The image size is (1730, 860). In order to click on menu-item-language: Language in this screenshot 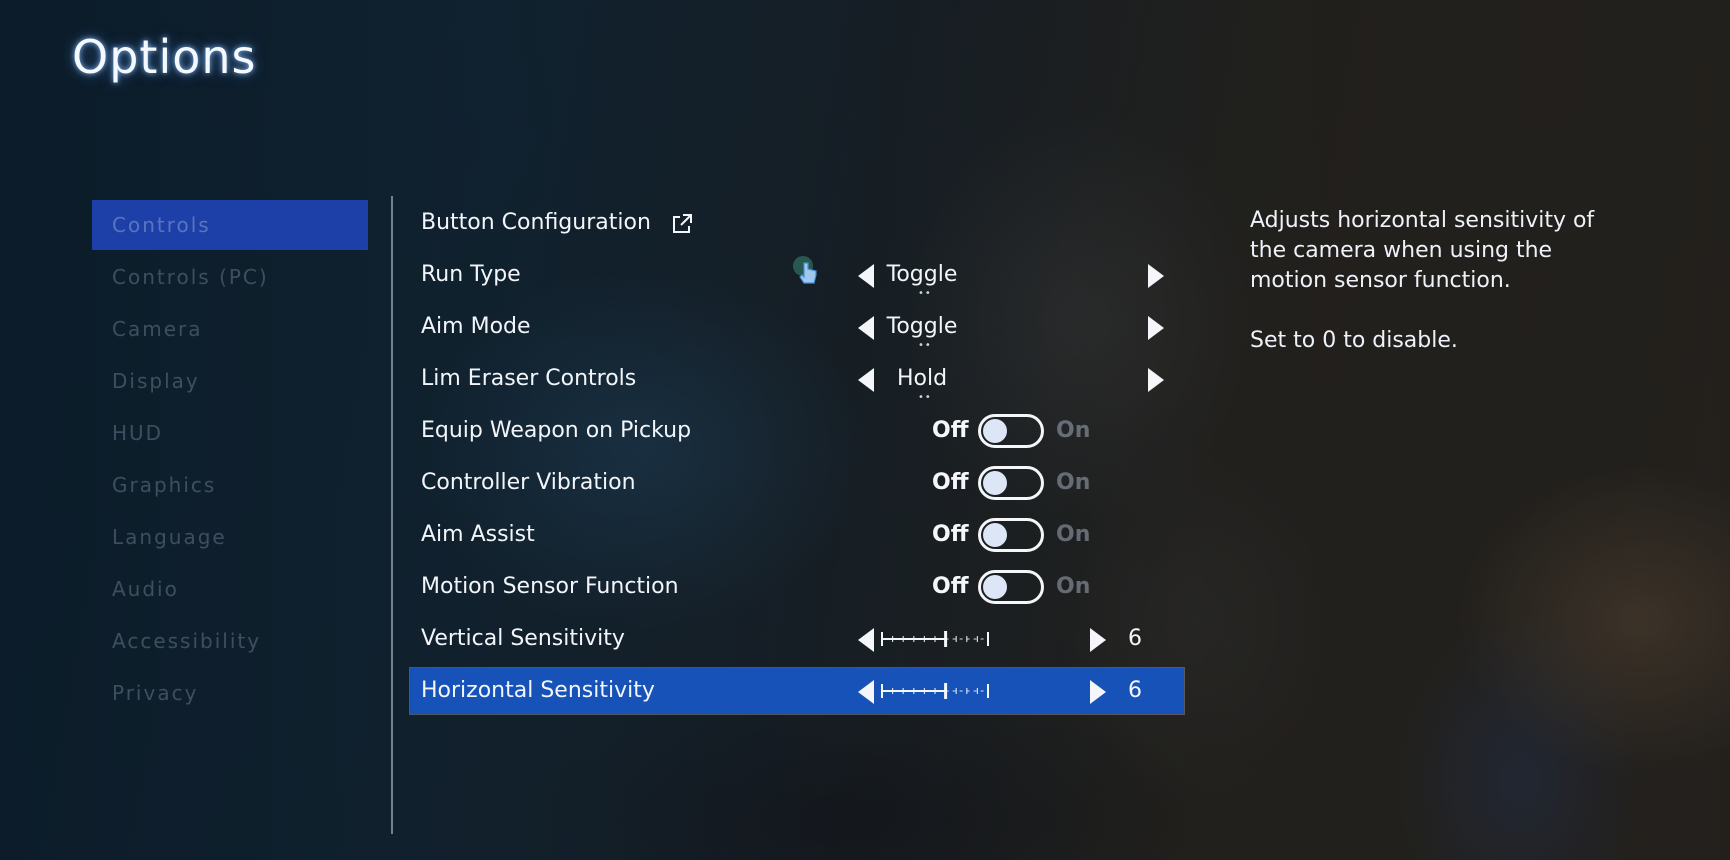, I will do `click(230, 537)`.